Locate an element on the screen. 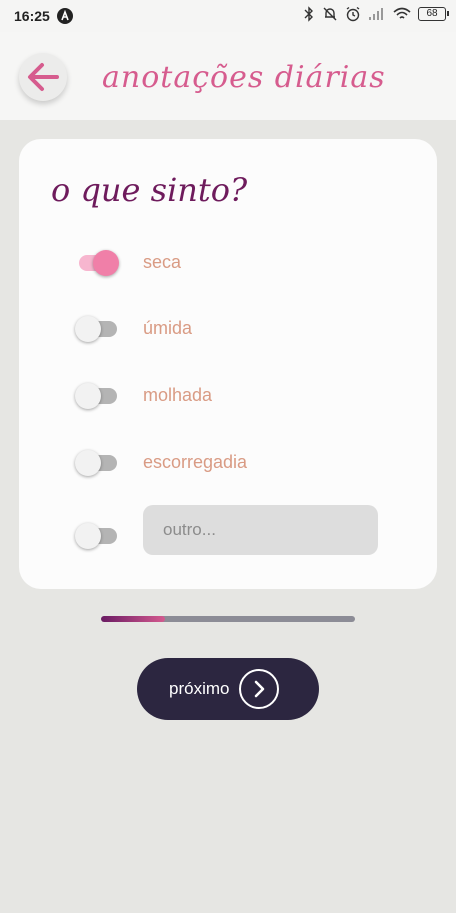 This screenshot has width=456, height=913. next-button: próximo is located at coordinates (228, 689).